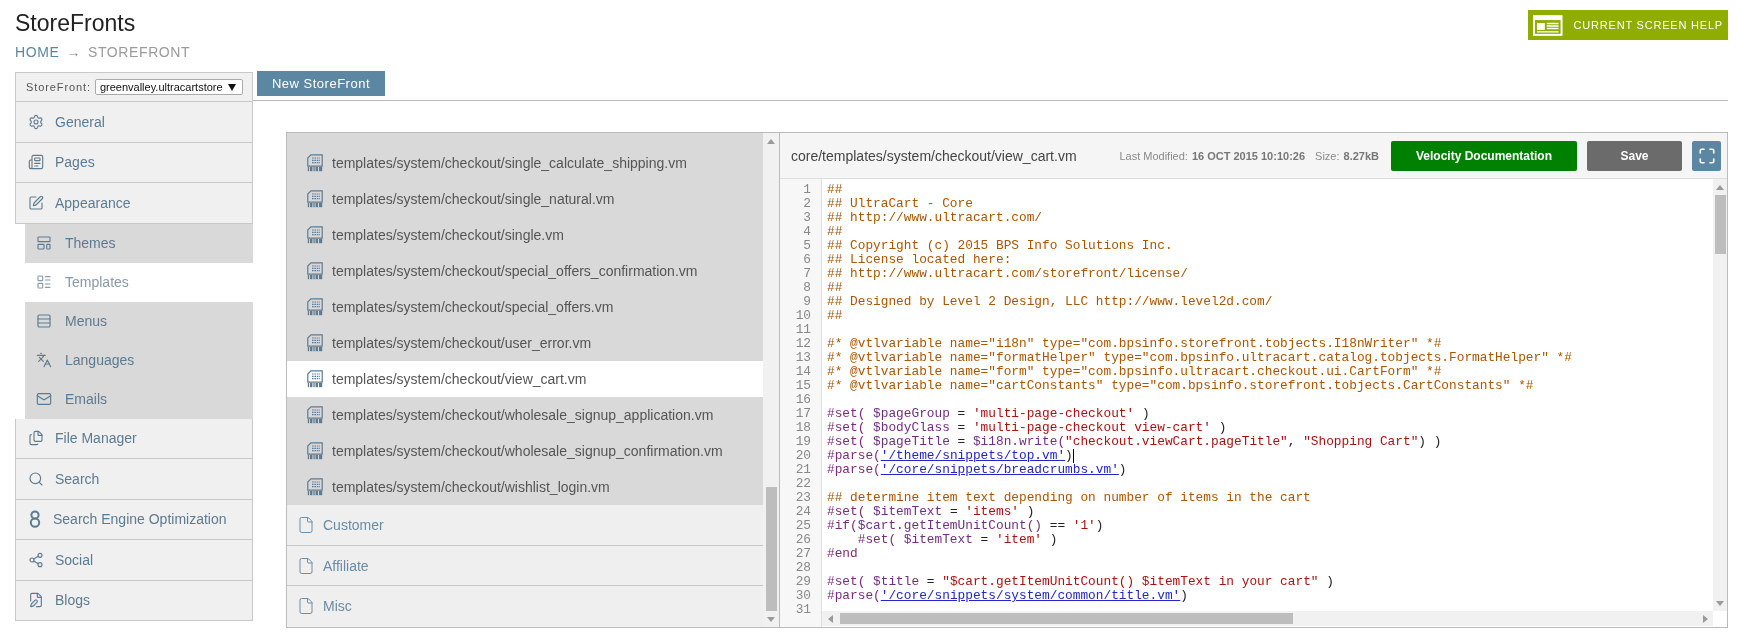 This screenshot has height=634, width=1740. I want to click on line-number: 12, so click(803, 344).